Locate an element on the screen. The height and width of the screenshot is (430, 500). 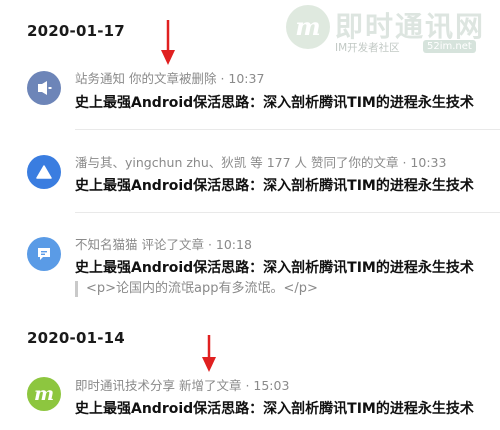
watermark-sub-text: IM开发者社区 is located at coordinates (367, 48).